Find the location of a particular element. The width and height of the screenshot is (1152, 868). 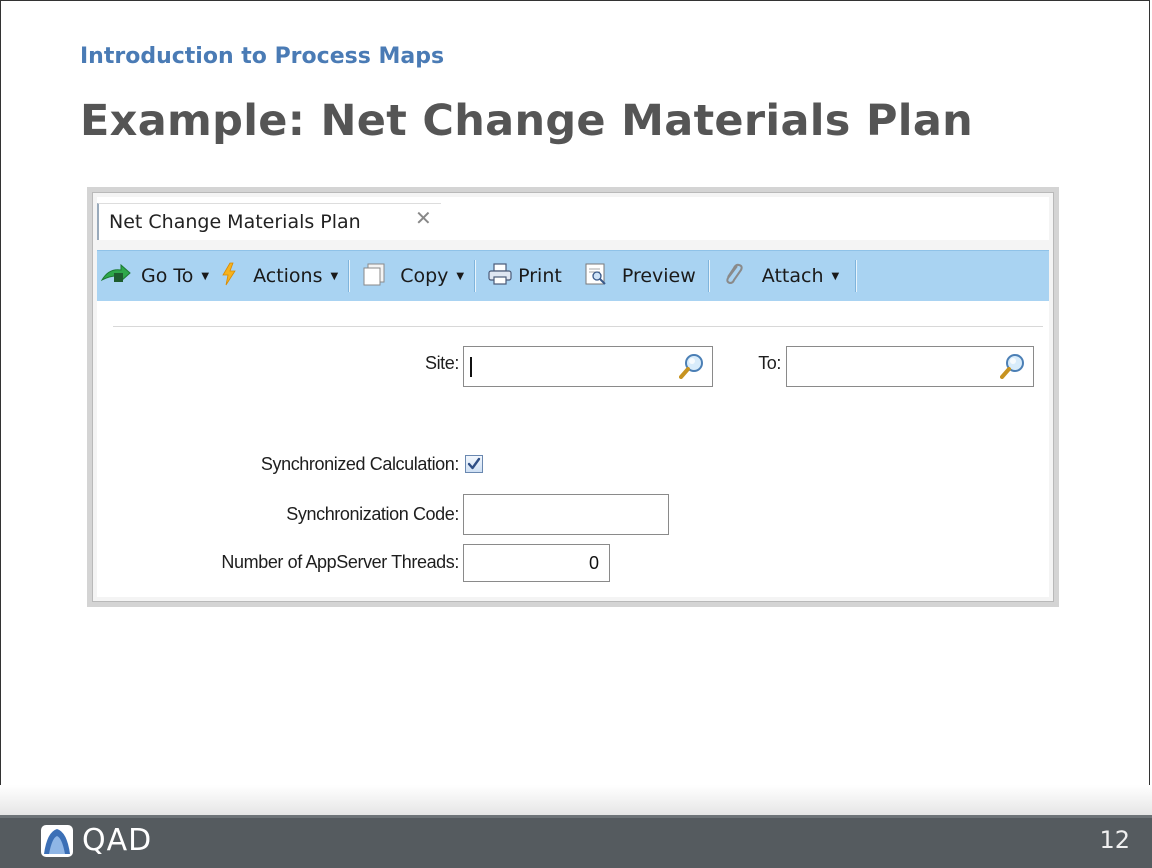

attach-button: Attach ▼ is located at coordinates (780, 276).